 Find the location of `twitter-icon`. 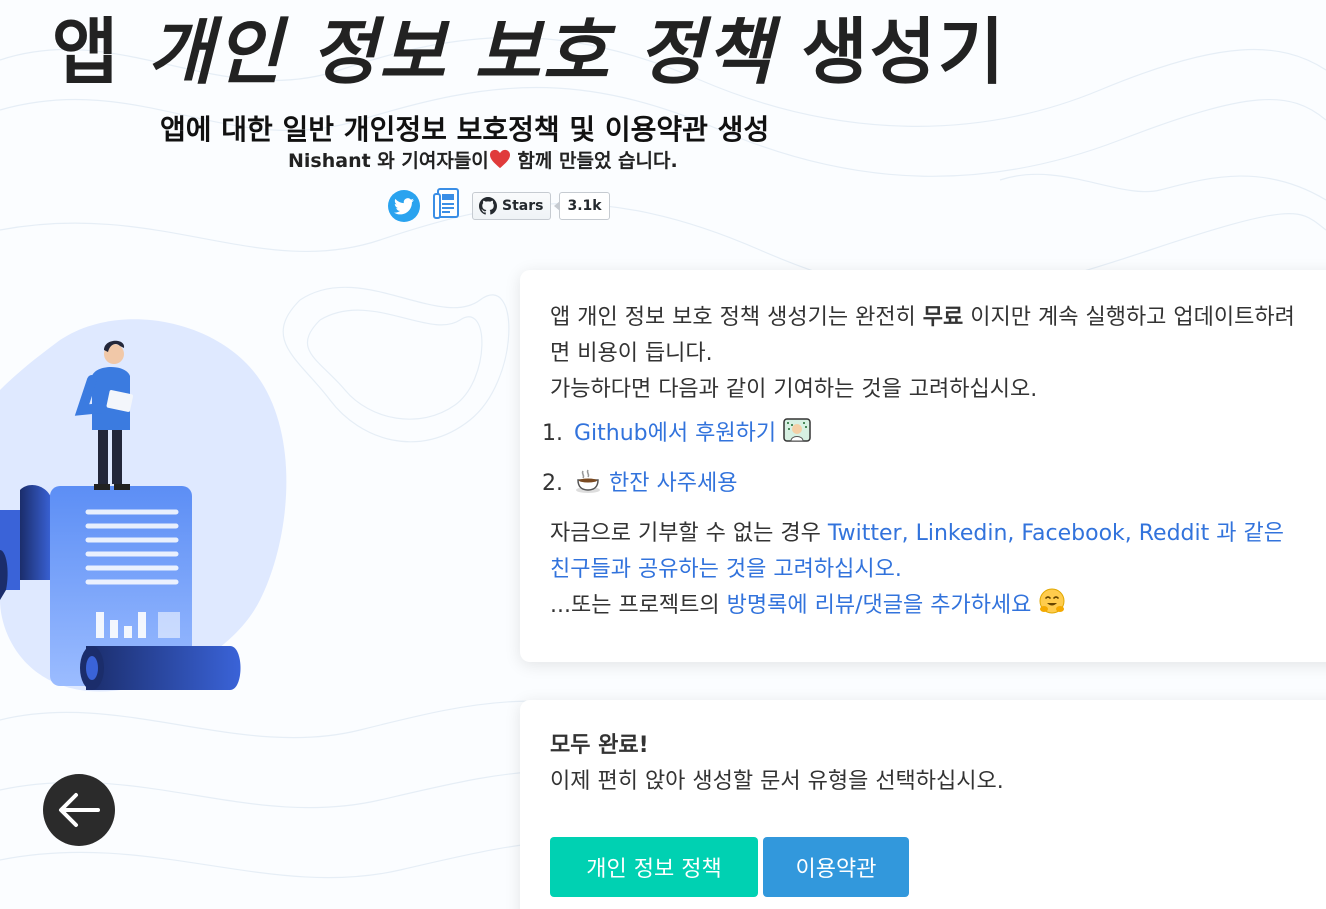

twitter-icon is located at coordinates (404, 206).